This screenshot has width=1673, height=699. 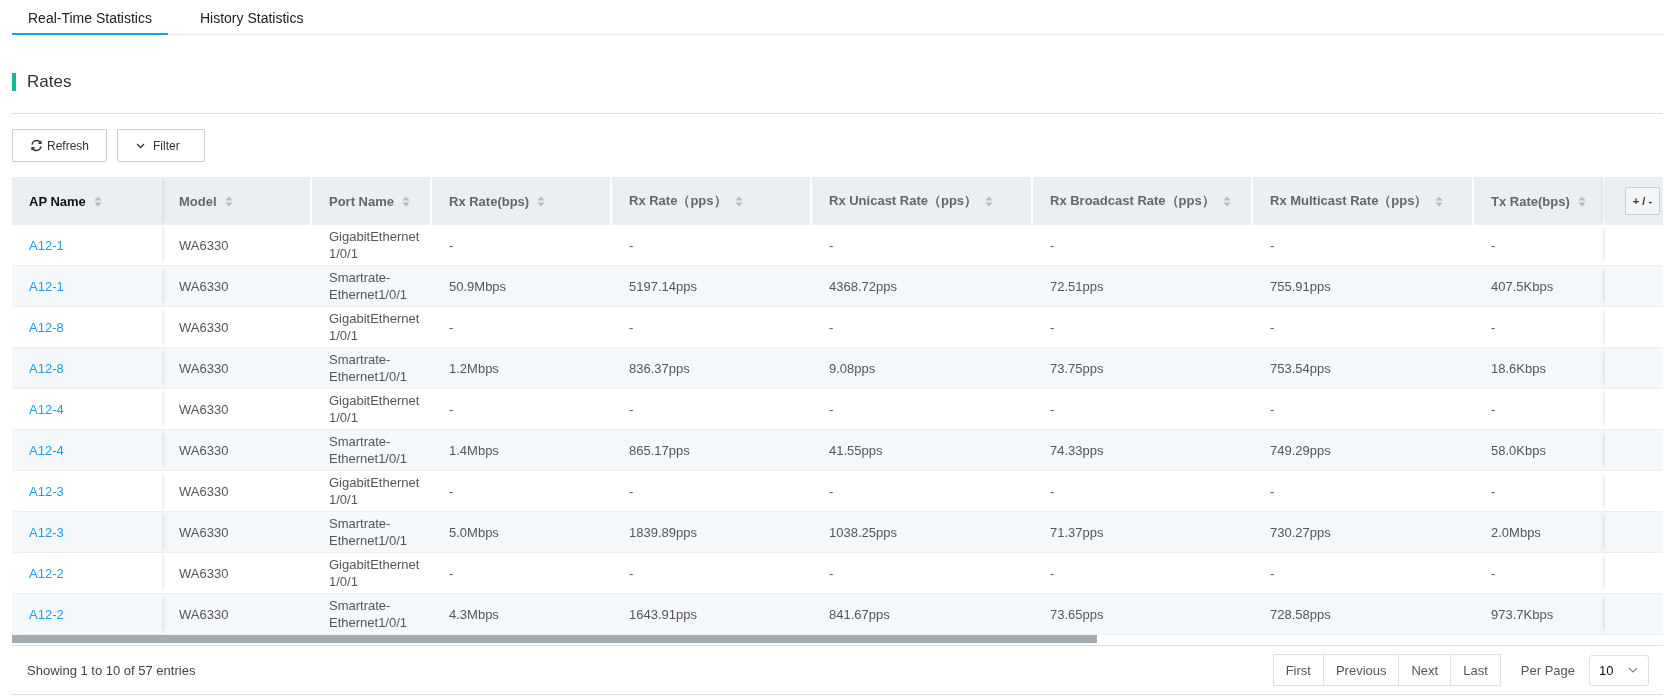 What do you see at coordinates (554, 639) in the screenshot?
I see `horizontal-scrollbar` at bounding box center [554, 639].